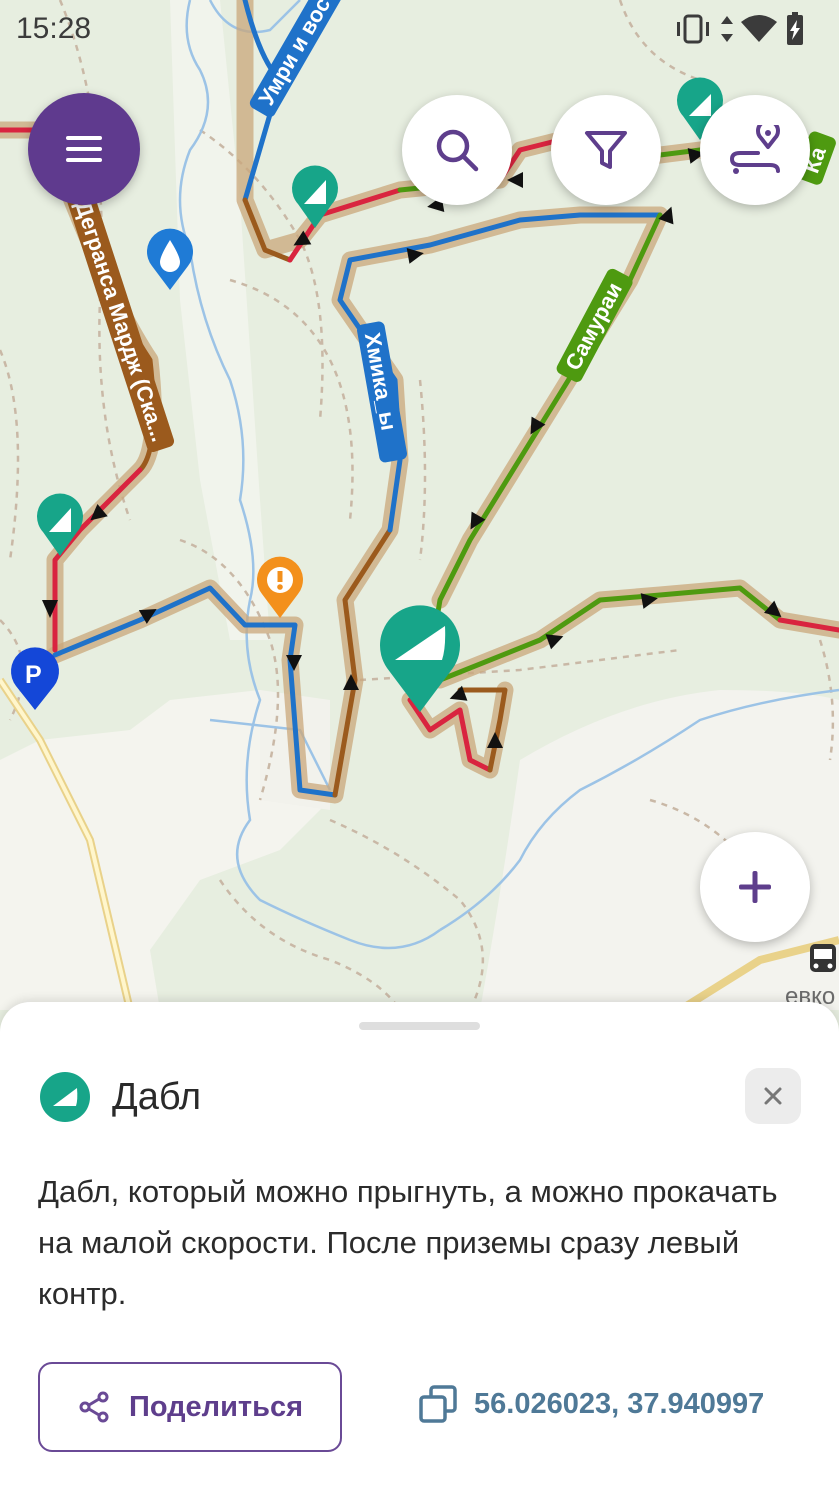  What do you see at coordinates (727, 29) in the screenshot?
I see `data-transfer-icon` at bounding box center [727, 29].